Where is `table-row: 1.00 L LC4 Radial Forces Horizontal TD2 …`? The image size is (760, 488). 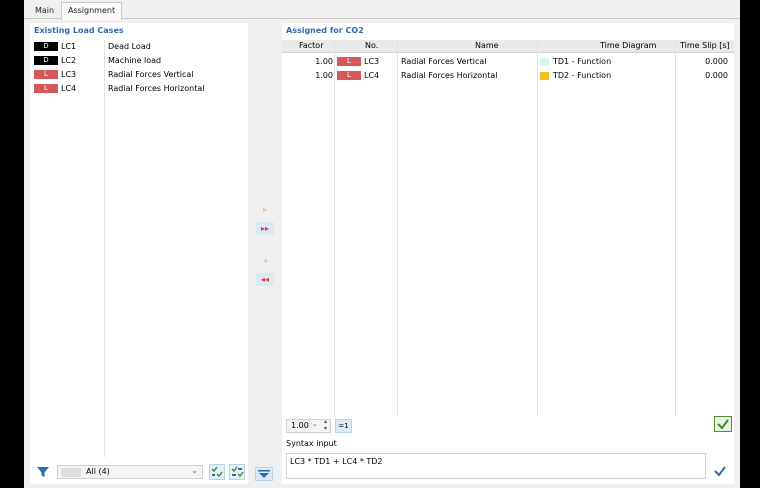 table-row: 1.00 L LC4 Radial Forces Horizontal TD2 … is located at coordinates (508, 76).